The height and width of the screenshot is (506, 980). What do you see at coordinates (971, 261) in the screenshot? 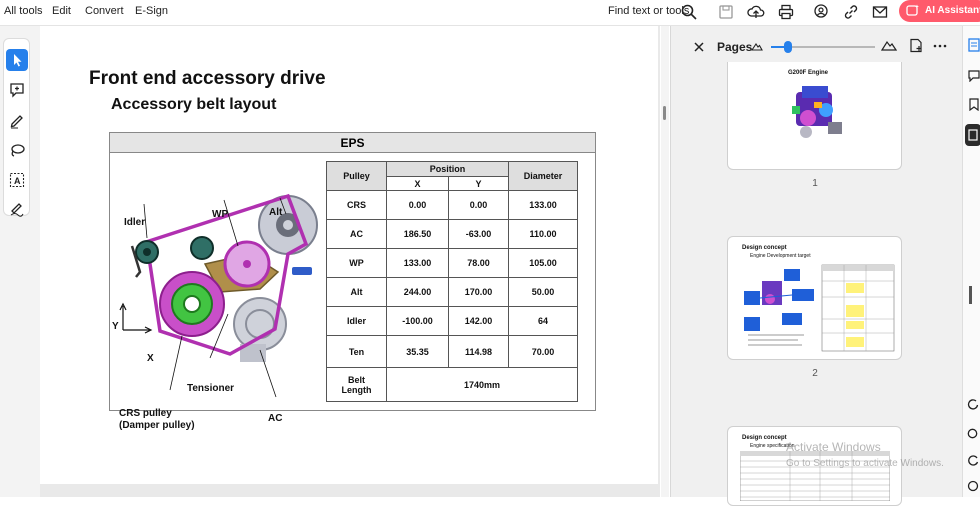
I see `right-icon-strip` at bounding box center [971, 261].